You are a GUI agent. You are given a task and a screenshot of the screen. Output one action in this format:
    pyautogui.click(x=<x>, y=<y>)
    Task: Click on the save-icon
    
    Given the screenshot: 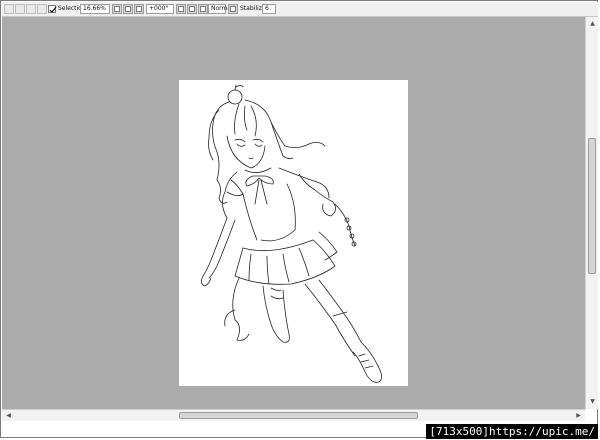 What is the action you would take?
    pyautogui.click(x=31, y=9)
    